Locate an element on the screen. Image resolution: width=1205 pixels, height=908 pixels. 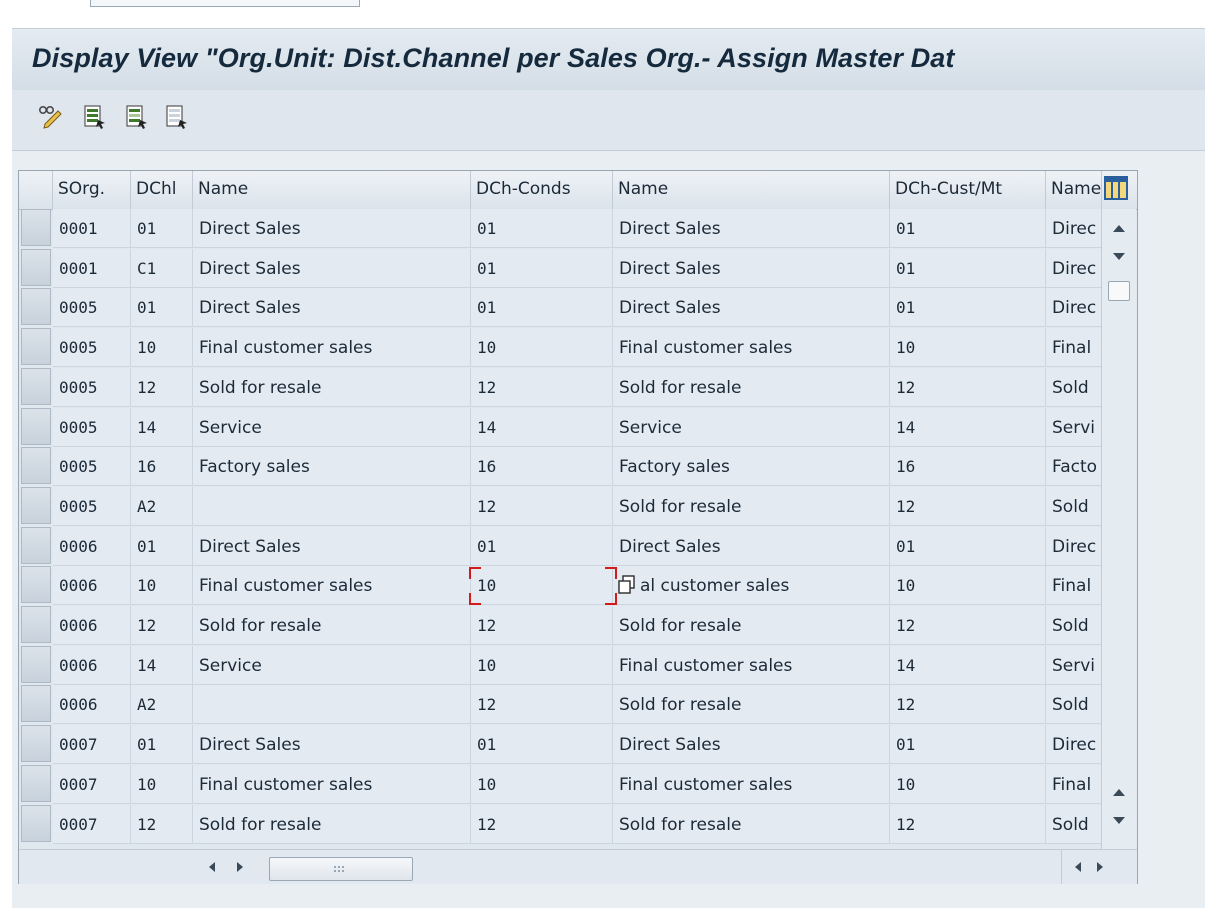
copy-icon is located at coordinates (627, 585).